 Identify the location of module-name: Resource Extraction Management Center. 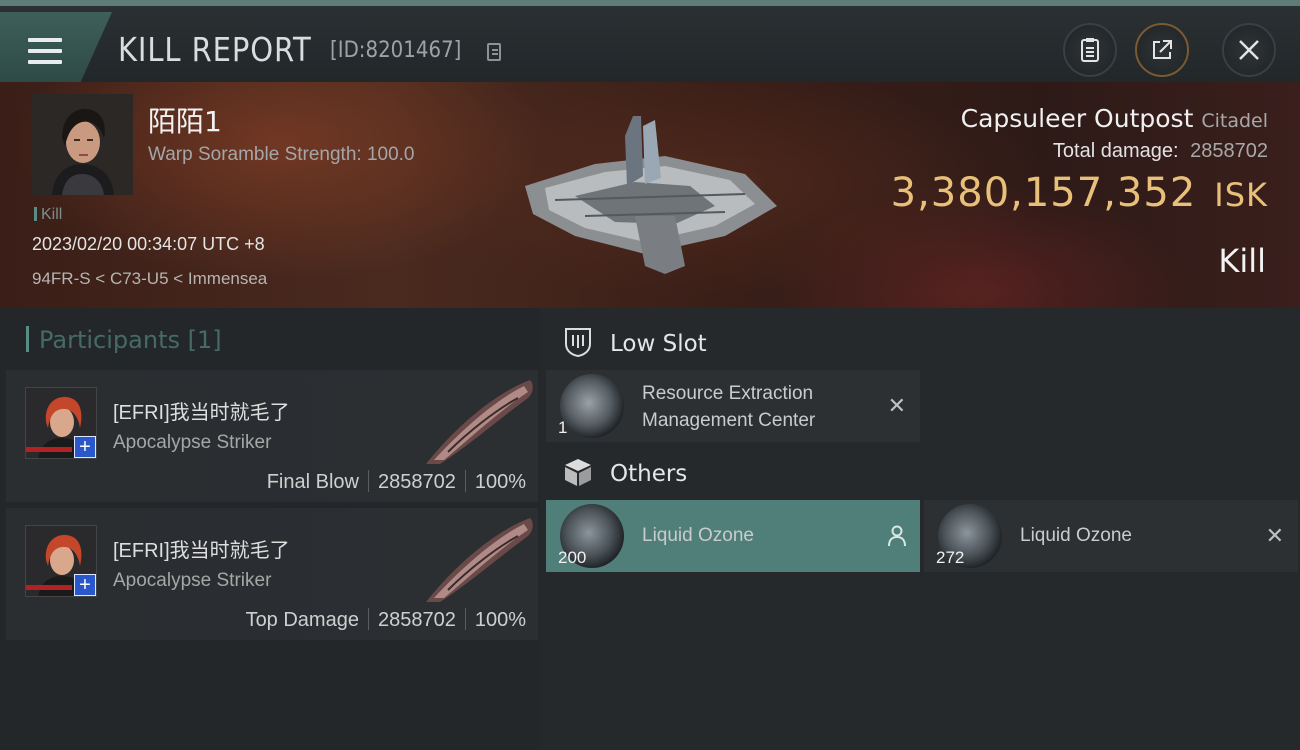
(729, 407).